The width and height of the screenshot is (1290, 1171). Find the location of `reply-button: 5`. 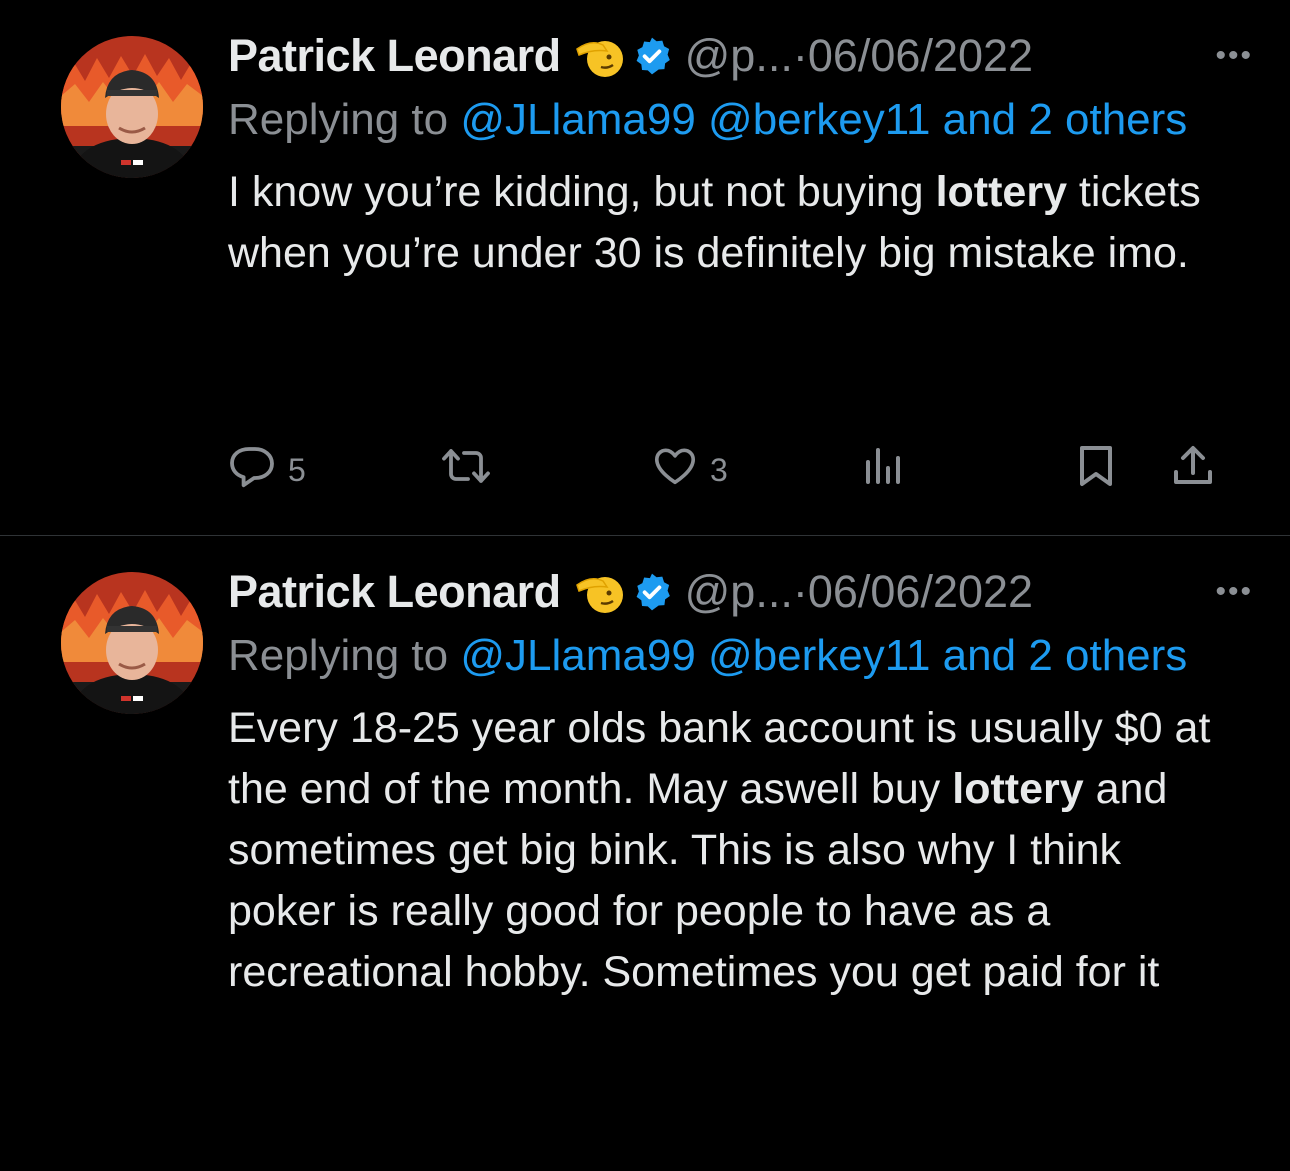

reply-button: 5 is located at coordinates (267, 469).